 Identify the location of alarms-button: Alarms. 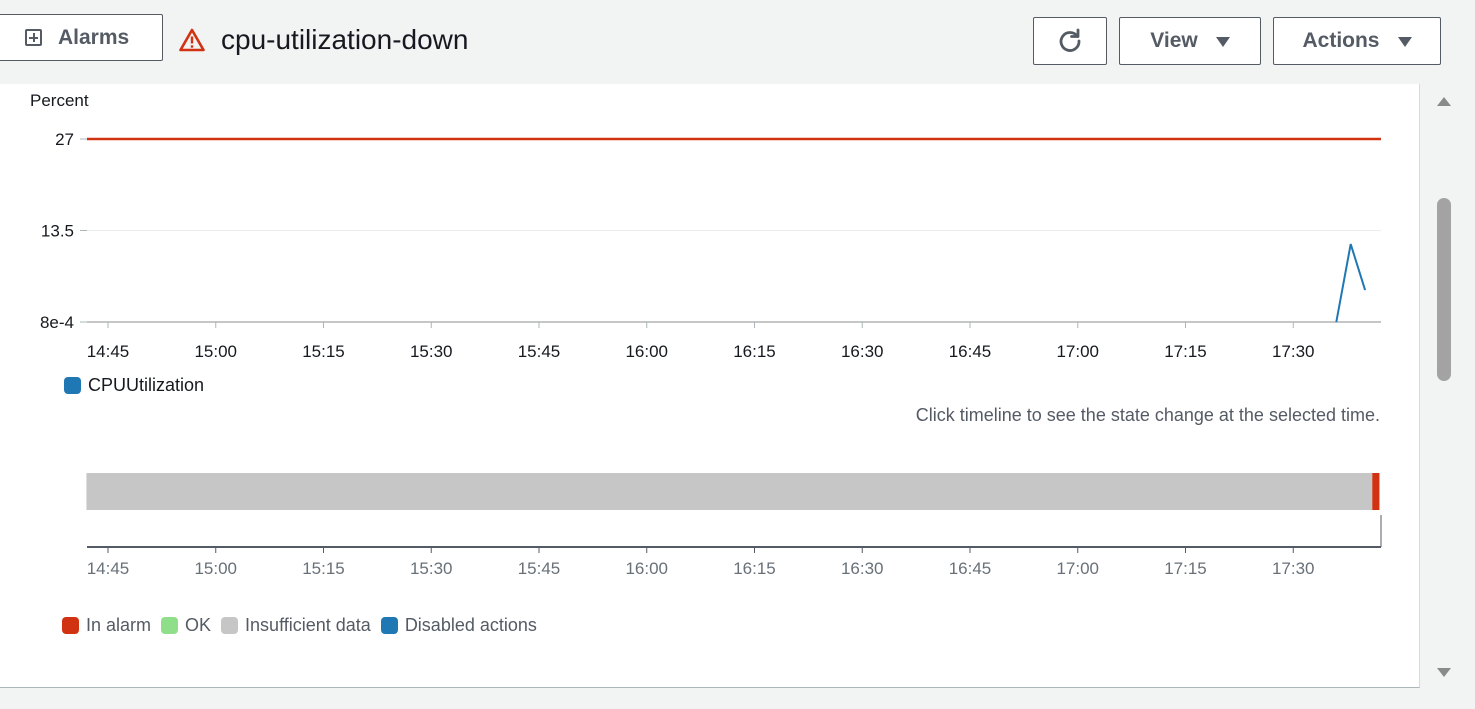
(81, 37).